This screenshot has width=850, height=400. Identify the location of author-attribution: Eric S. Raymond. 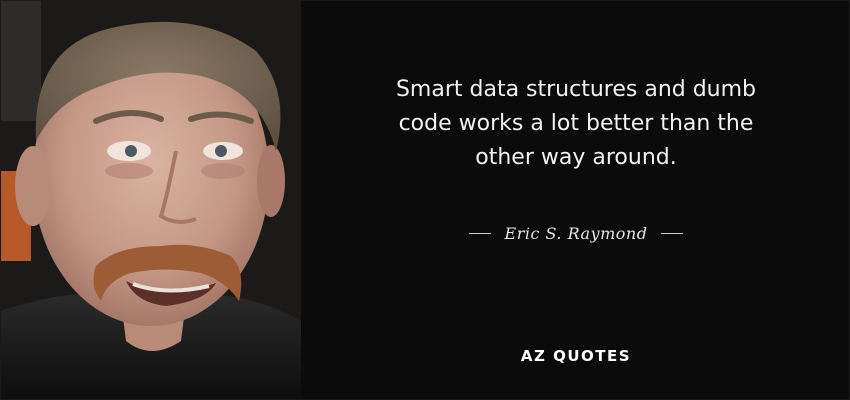
(576, 233).